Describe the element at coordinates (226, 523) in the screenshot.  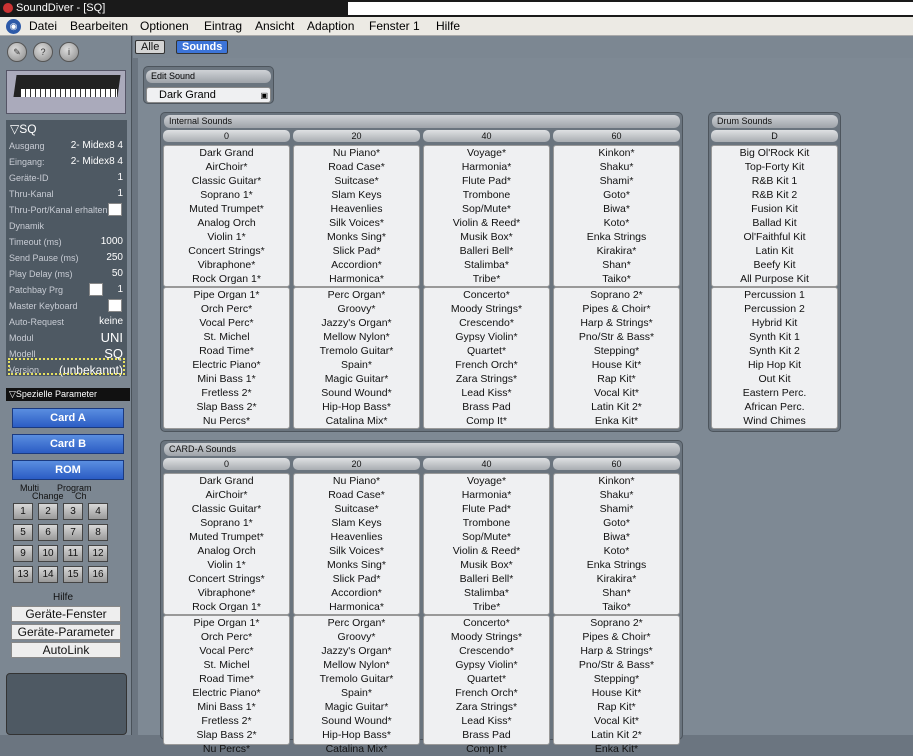
I see `sound-slot: Soprano 1*` at that location.